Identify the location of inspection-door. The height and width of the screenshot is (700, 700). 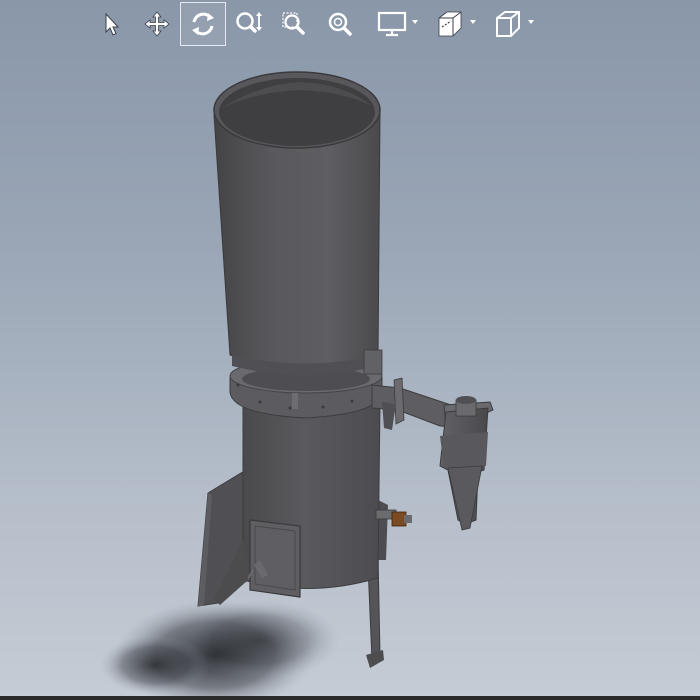
(273, 558).